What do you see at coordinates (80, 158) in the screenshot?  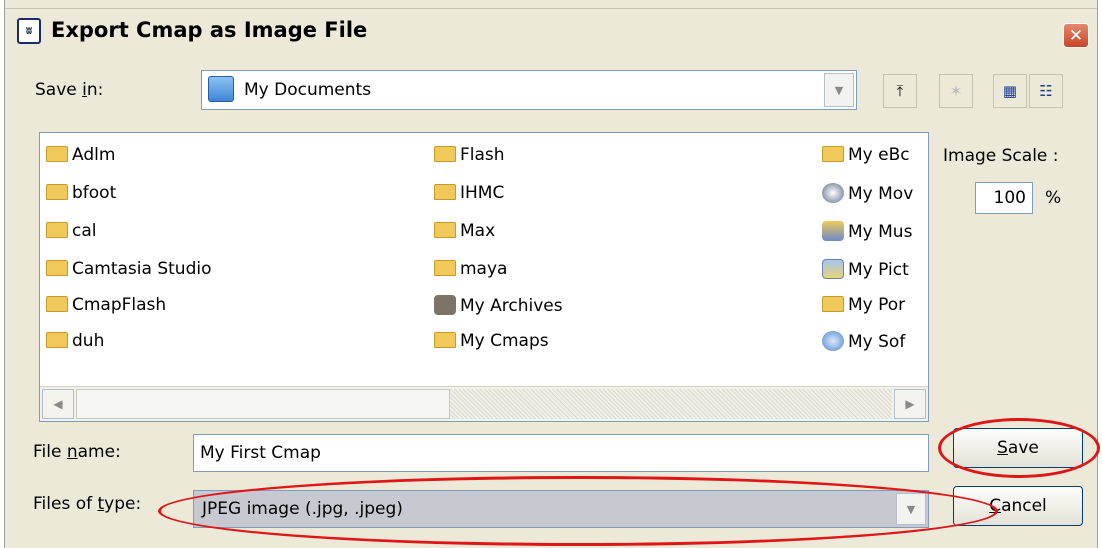 I see `list-item: Adlm` at bounding box center [80, 158].